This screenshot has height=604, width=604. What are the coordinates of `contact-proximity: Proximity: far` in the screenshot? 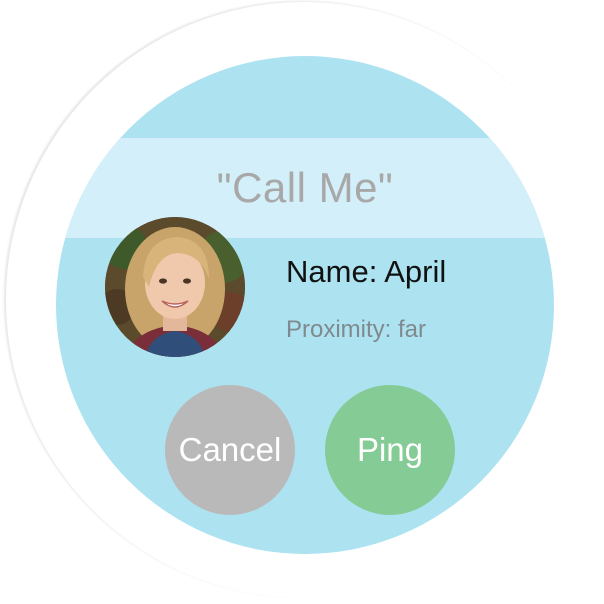 It's located at (356, 329).